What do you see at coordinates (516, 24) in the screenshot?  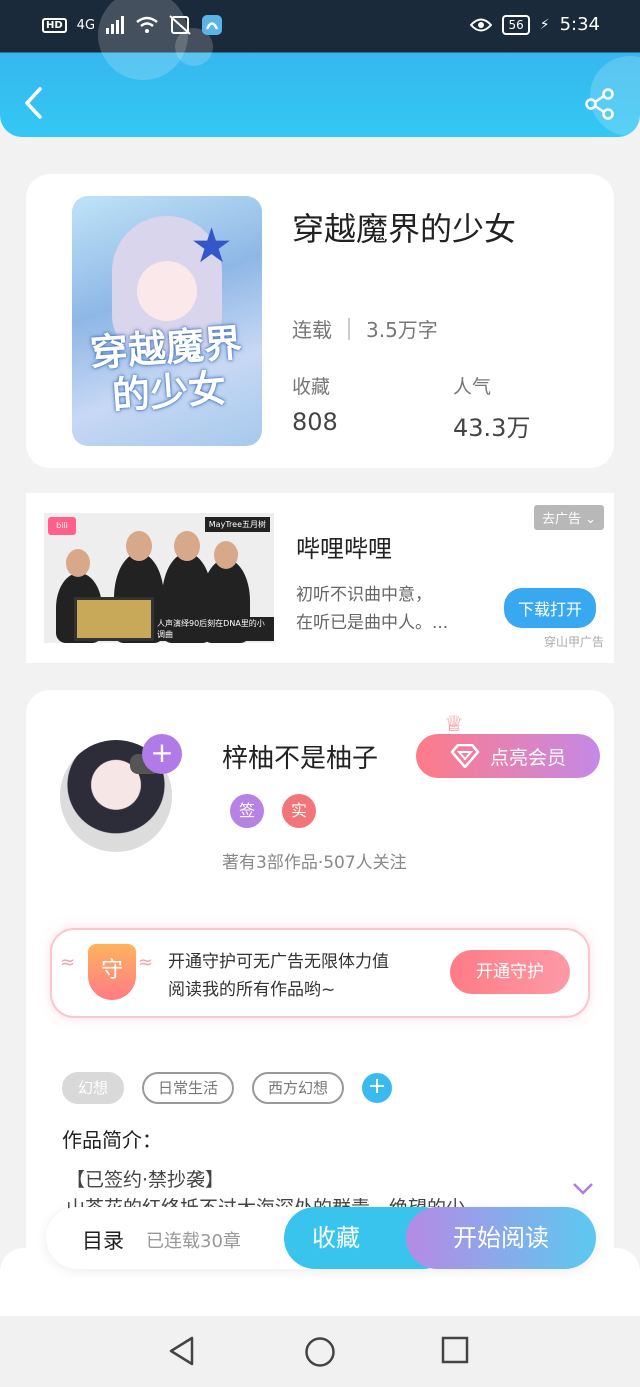 I see `battery-level: 56` at bounding box center [516, 24].